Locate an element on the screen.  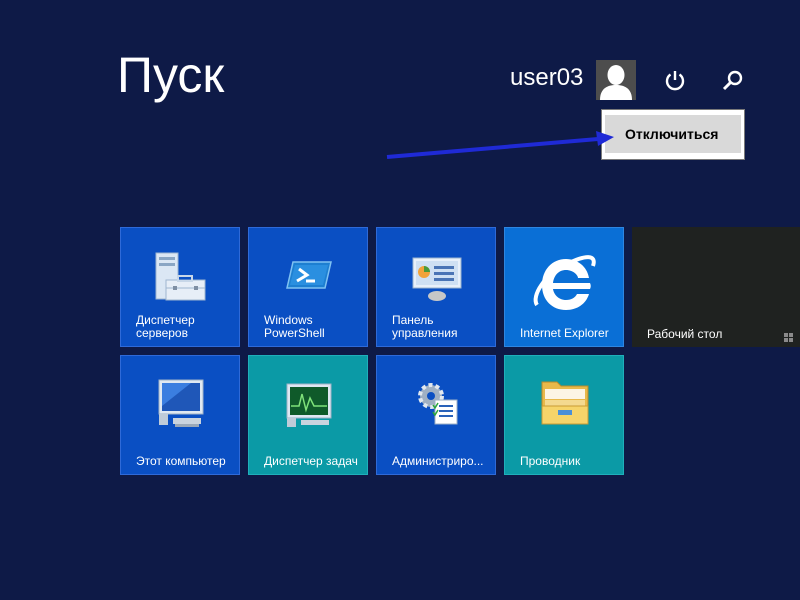
power-menu: Отключиться is located at coordinates (673, 134).